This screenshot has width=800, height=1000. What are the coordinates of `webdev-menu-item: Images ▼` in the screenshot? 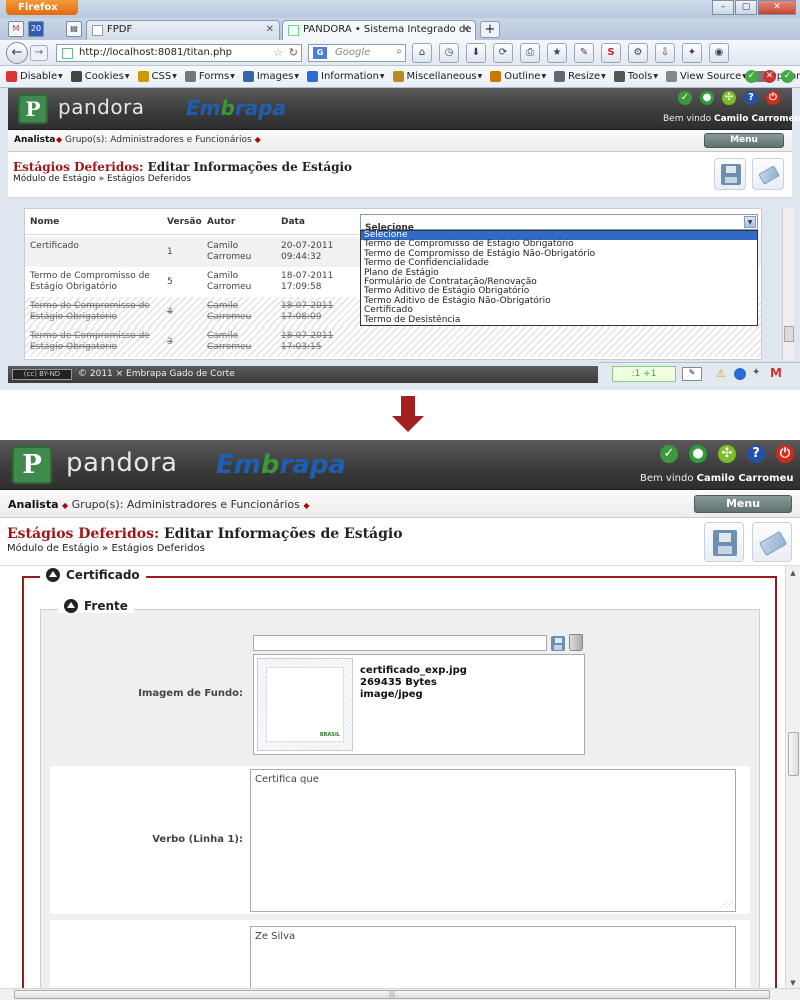 It's located at (270, 76).